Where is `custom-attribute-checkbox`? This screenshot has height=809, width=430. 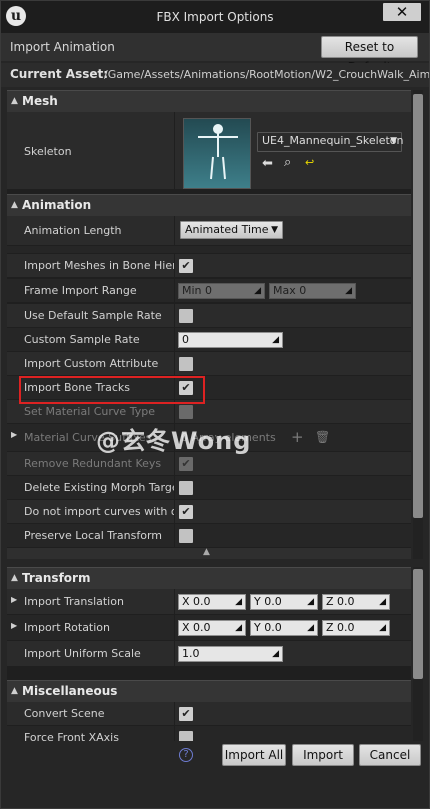 custom-attribute-checkbox is located at coordinates (186, 364).